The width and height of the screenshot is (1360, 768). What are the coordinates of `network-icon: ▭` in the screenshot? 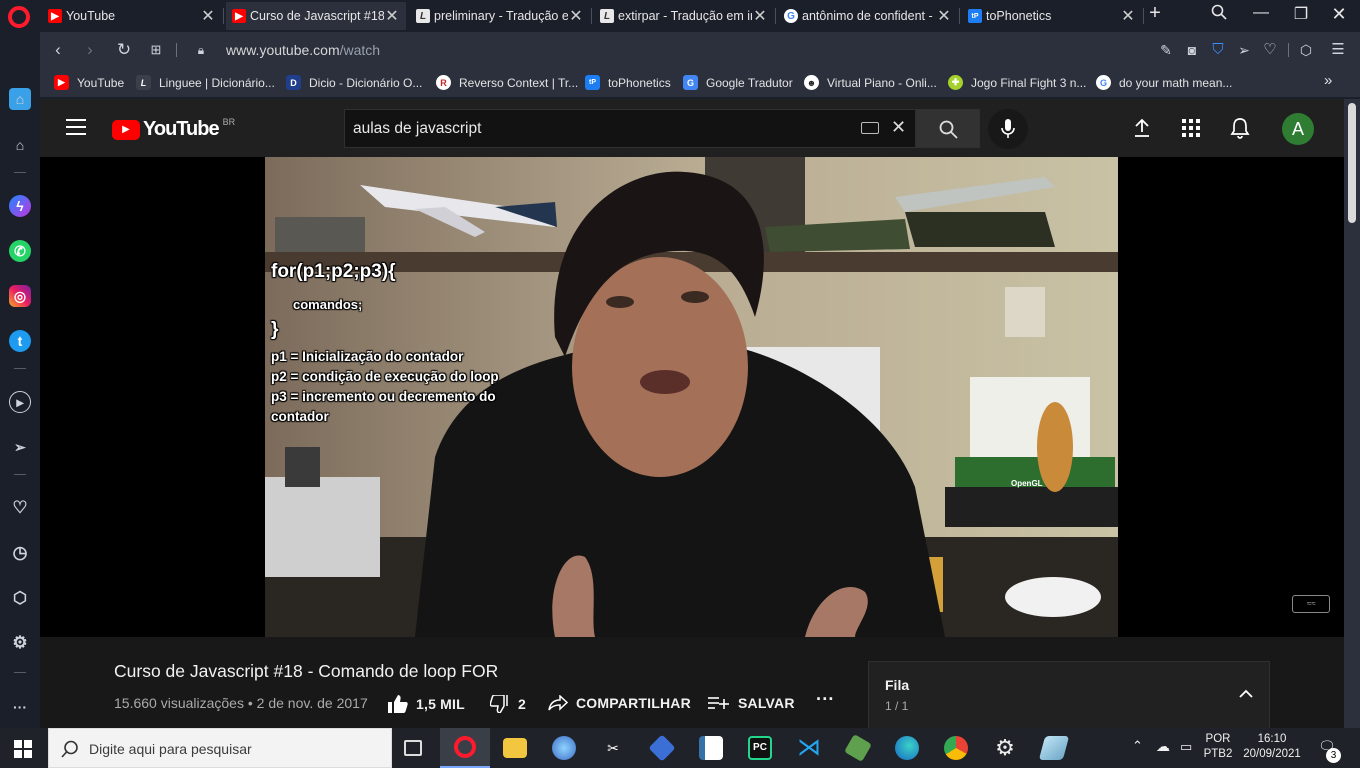 It's located at (1186, 747).